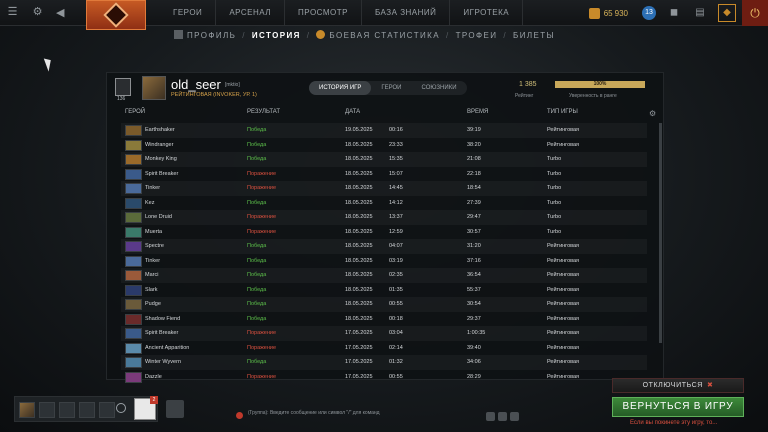  I want to click on rating-label: Рейтинг, so click(524, 96).